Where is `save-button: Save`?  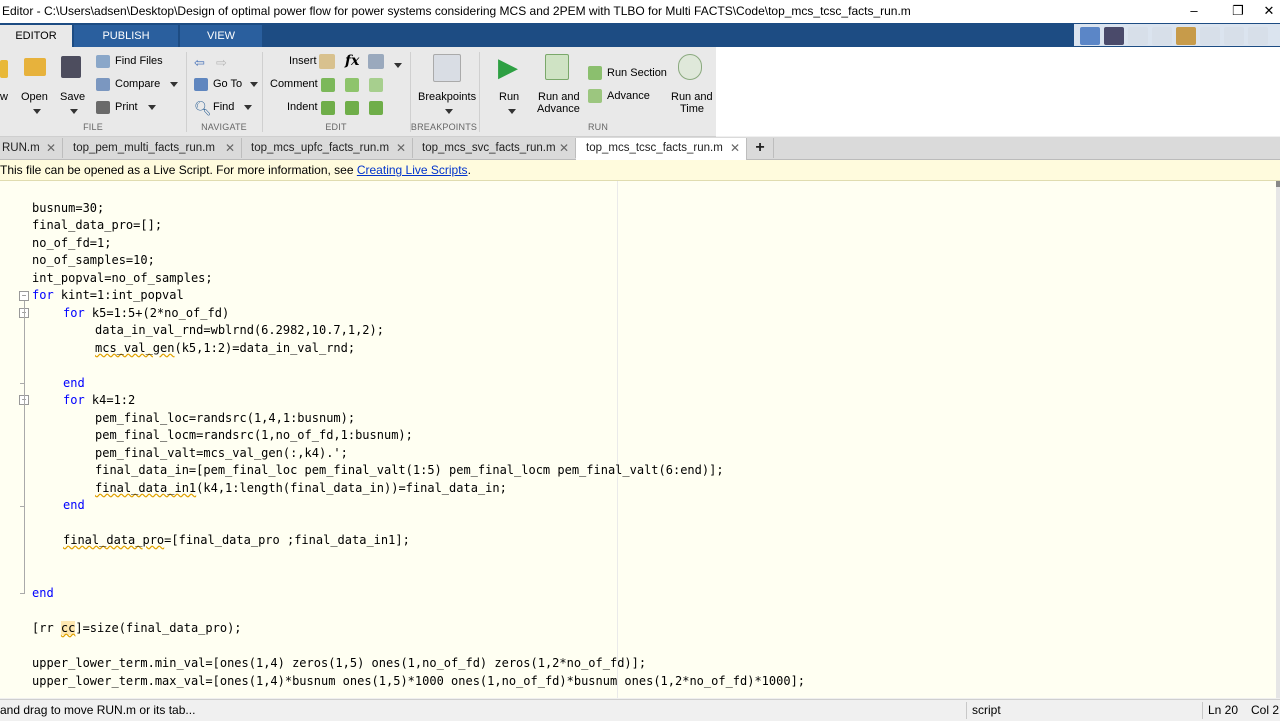
save-button: Save is located at coordinates (72, 97).